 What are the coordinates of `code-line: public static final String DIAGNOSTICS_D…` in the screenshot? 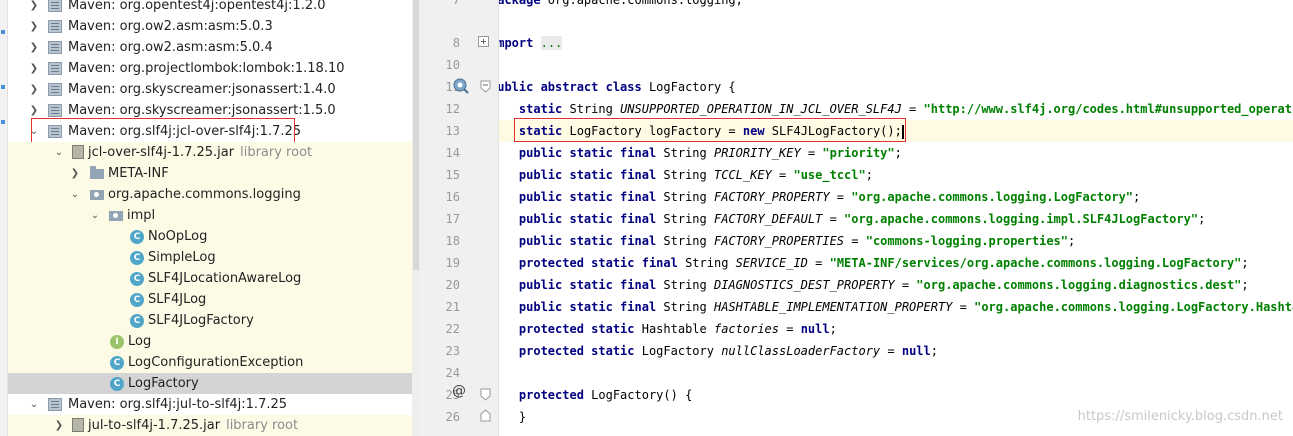 It's located at (896, 285).